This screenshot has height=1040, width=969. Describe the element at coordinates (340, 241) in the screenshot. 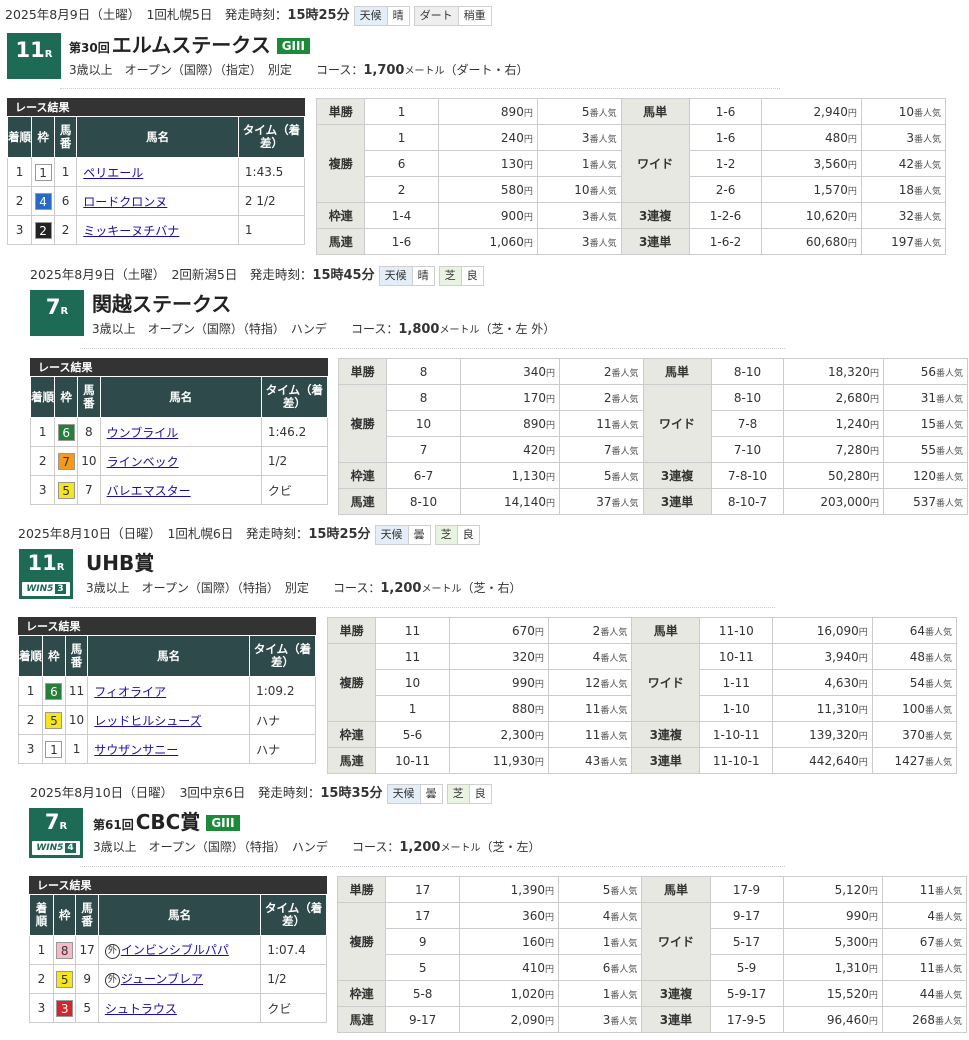

I see `bet-type-umaren: 馬連` at that location.